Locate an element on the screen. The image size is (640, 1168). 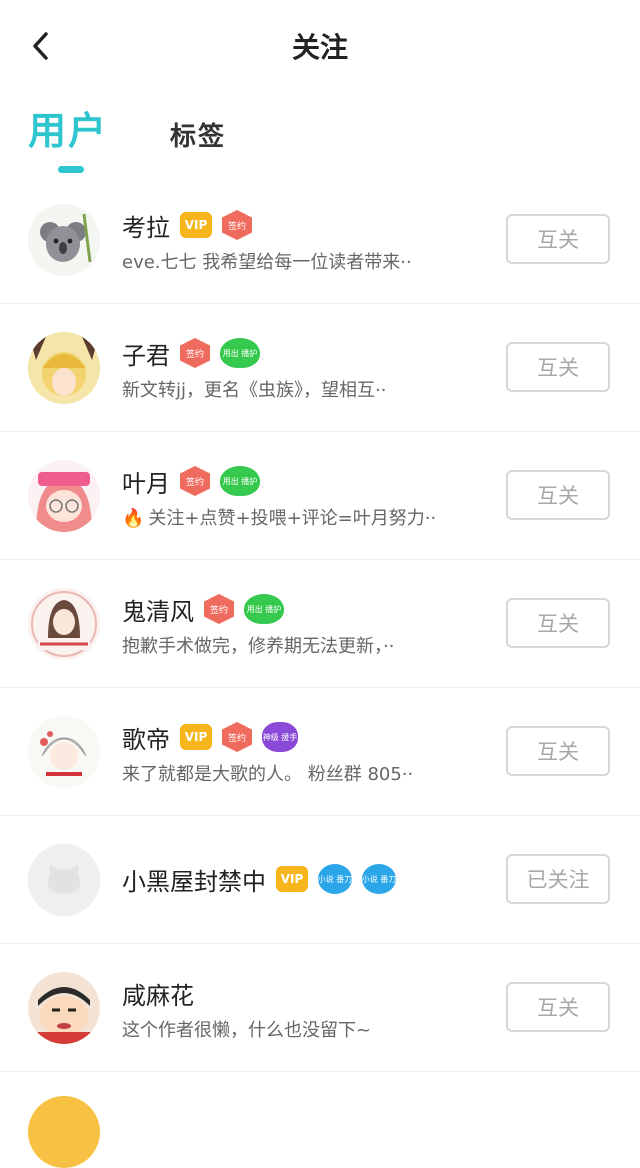
list-item: 叶月 签约 用出 播护 🔥 关注+点赞+投喂+评论=叶月努力·· 互关 is located at coordinates (320, 496).